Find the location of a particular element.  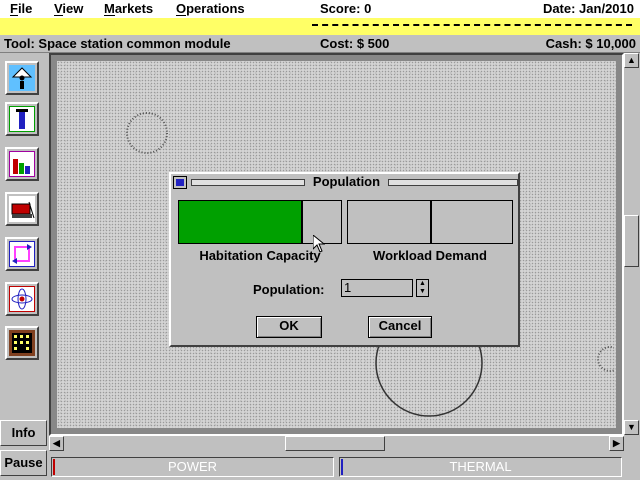

menu-view: View is located at coordinates (68, 8).